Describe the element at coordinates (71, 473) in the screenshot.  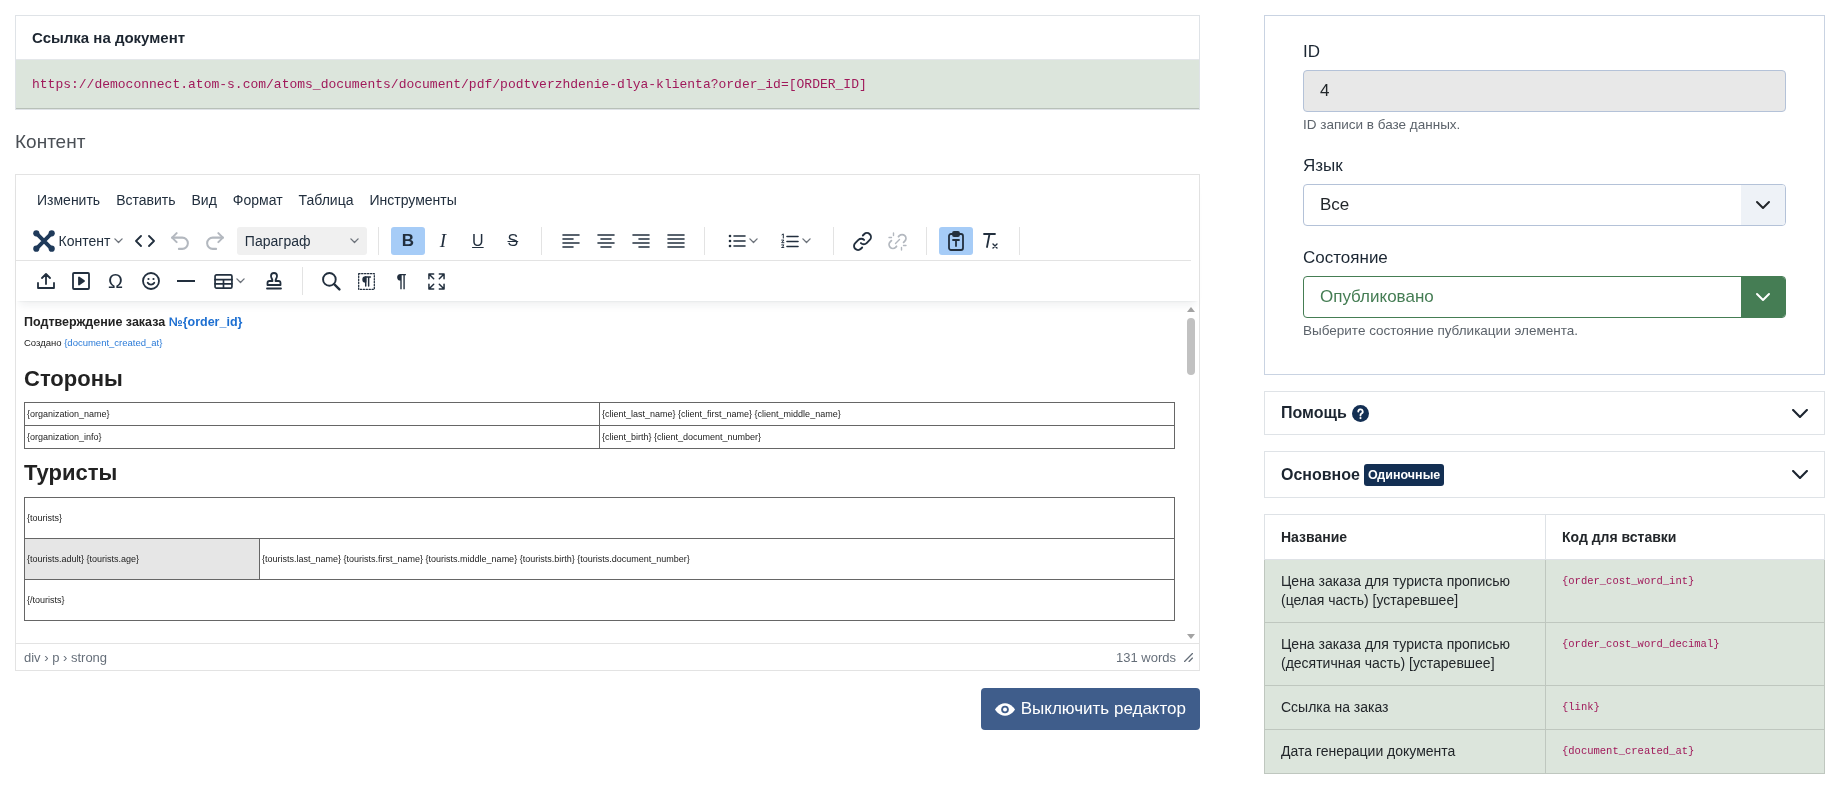
I see `section-heading: Туристы` at that location.